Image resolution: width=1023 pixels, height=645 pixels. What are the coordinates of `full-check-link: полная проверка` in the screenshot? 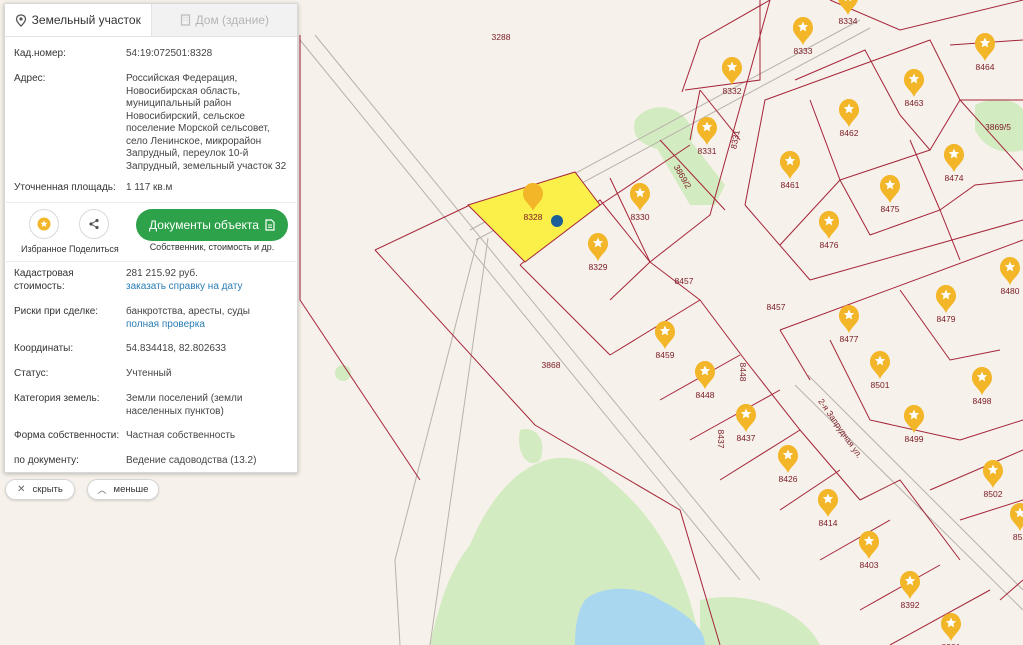 It's located at (188, 325).